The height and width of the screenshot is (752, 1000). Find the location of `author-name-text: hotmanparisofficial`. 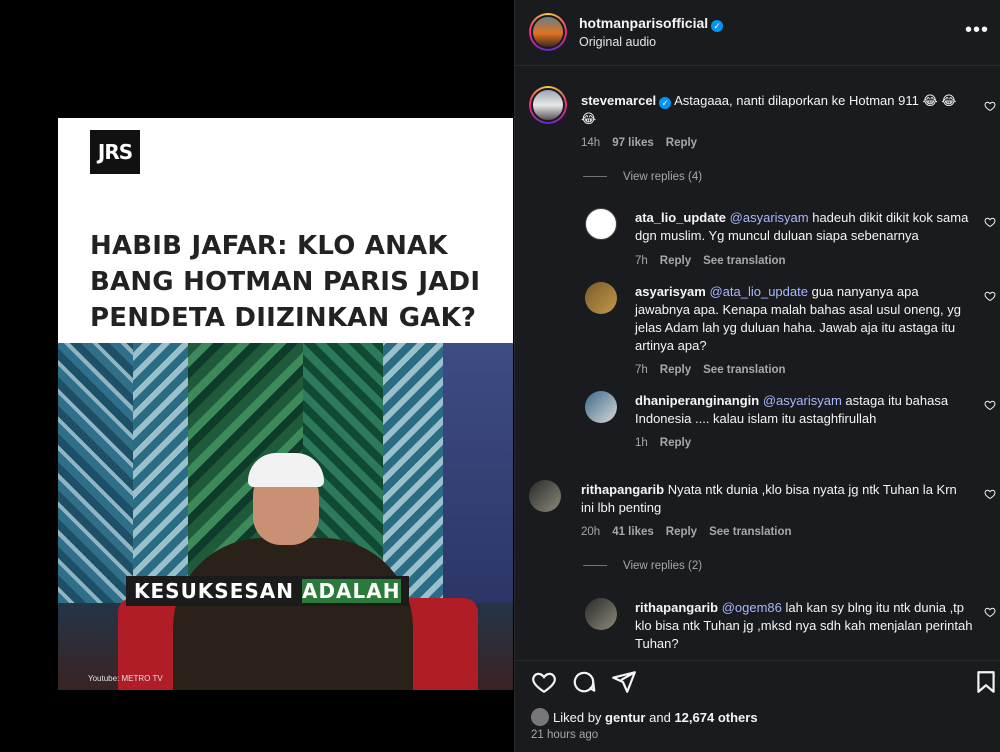

author-name-text: hotmanparisofficial is located at coordinates (643, 23).